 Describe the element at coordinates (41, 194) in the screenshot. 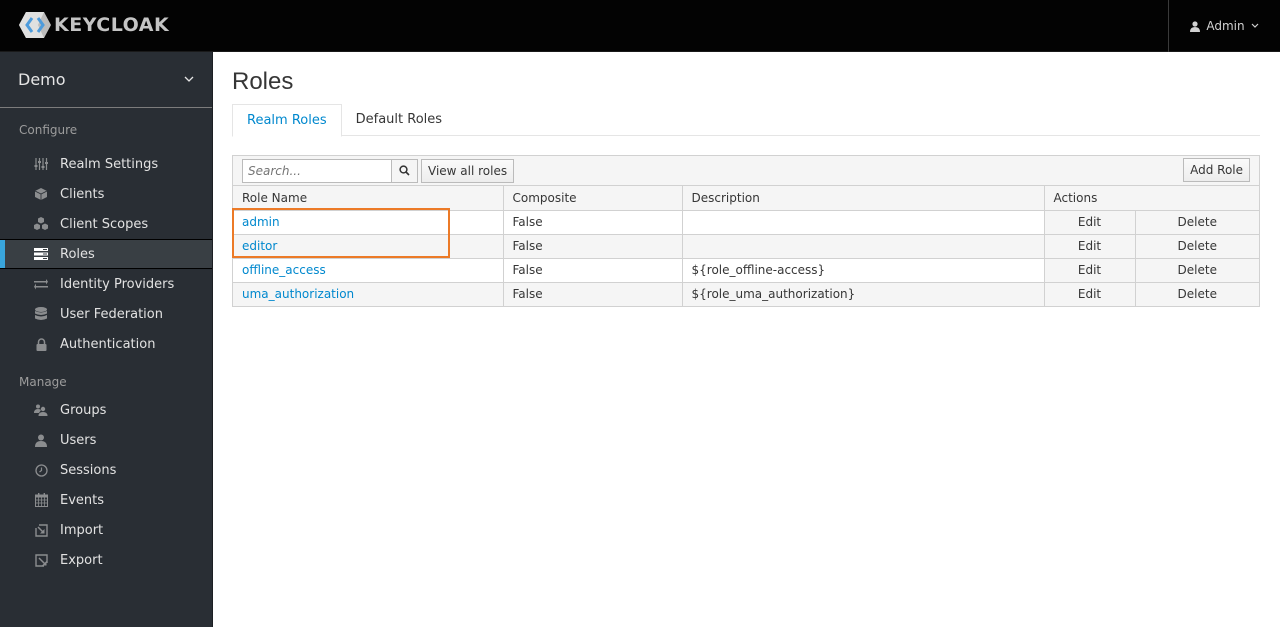

I see `cube-icon` at that location.